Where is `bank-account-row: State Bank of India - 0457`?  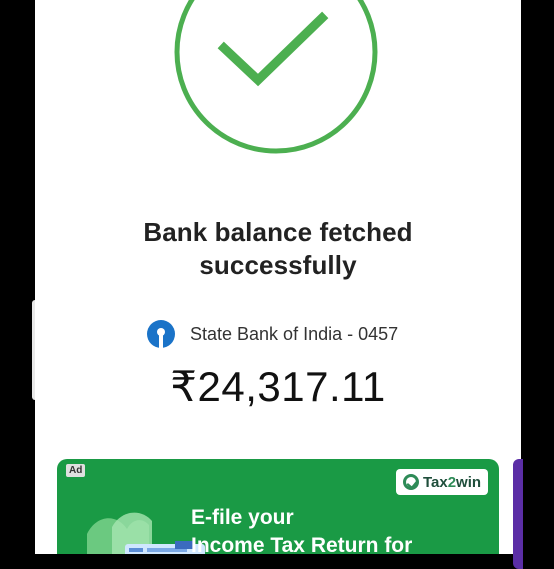 bank-account-row: State Bank of India - 0457 is located at coordinates (272, 334).